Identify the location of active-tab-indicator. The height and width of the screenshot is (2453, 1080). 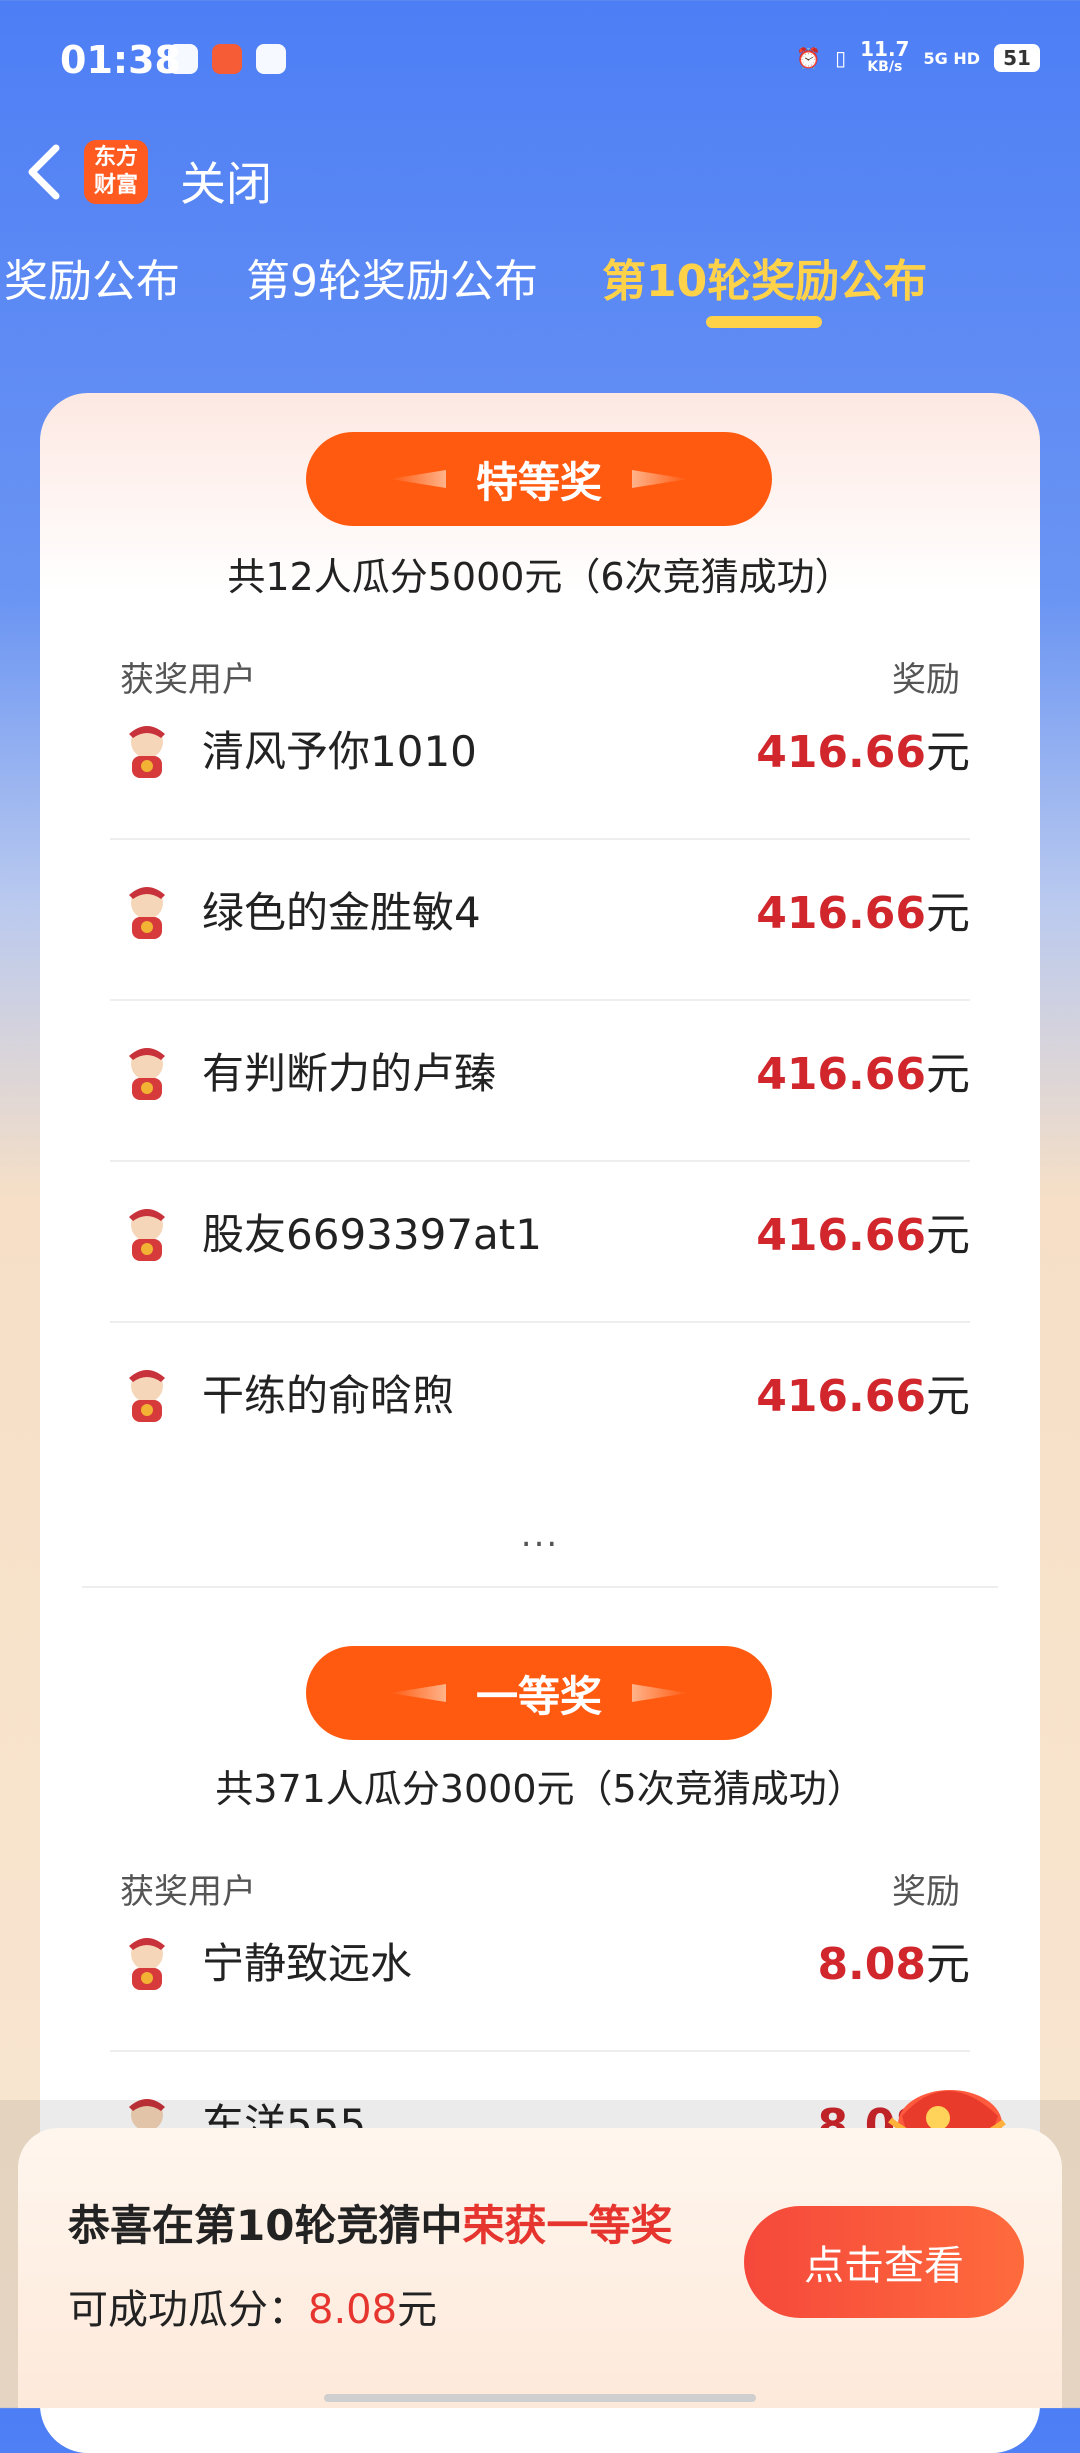
(764, 322).